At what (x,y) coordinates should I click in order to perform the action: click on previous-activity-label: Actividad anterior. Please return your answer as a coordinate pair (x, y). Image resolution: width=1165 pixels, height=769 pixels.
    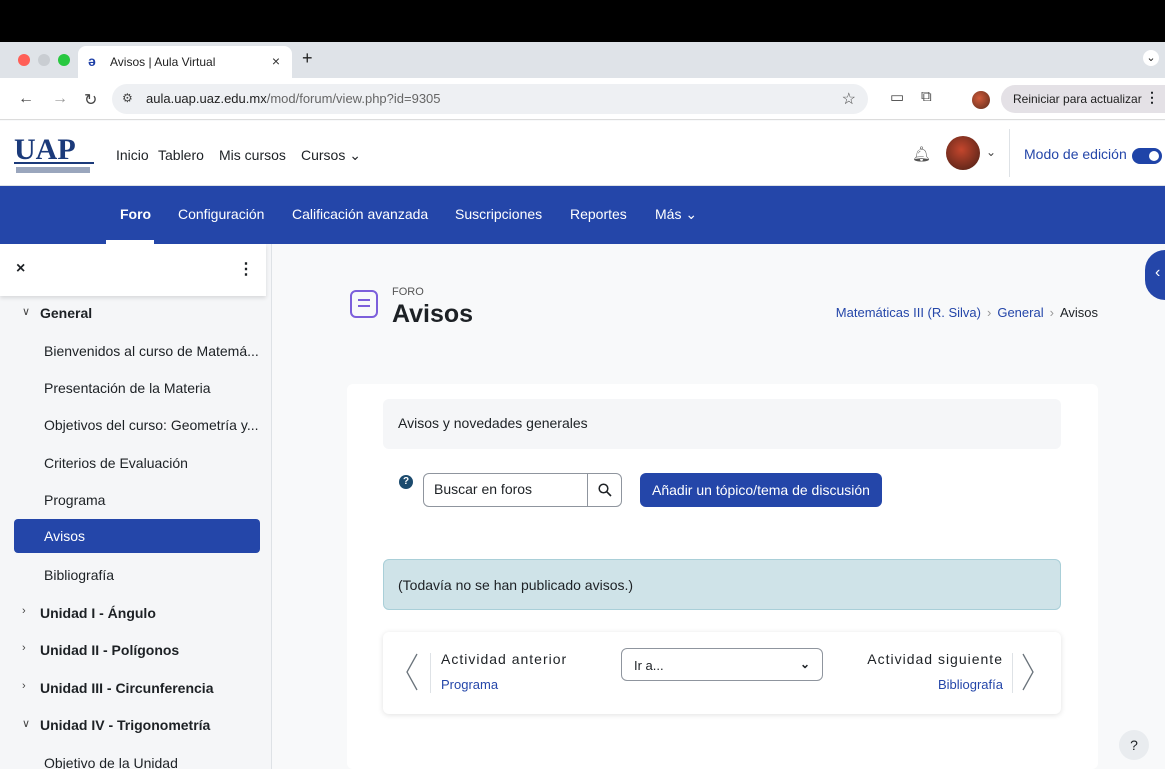
    Looking at the image, I should click on (504, 659).